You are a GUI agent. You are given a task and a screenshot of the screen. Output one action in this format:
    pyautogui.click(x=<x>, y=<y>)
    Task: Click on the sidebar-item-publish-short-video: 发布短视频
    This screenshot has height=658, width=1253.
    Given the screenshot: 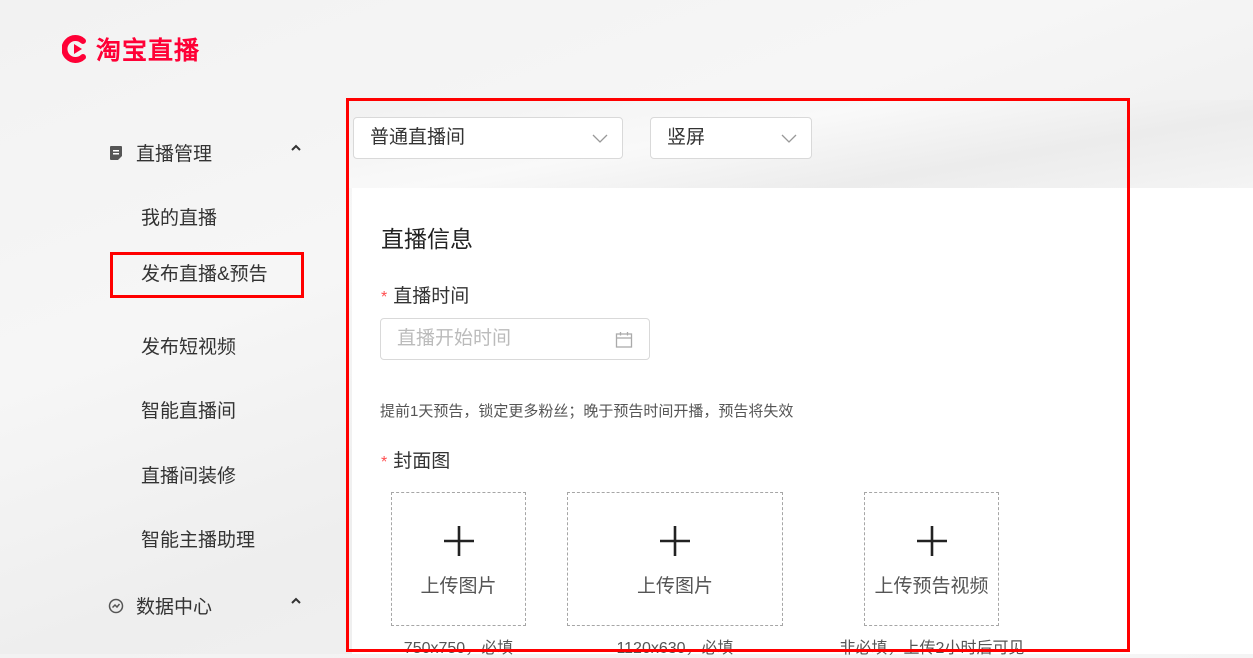 What is the action you would take?
    pyautogui.click(x=188, y=345)
    